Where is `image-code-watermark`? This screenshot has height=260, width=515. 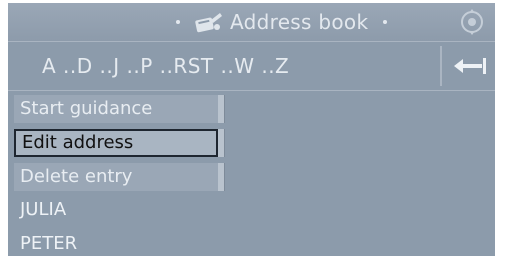
image-code-watermark is located at coordinates (505, 214).